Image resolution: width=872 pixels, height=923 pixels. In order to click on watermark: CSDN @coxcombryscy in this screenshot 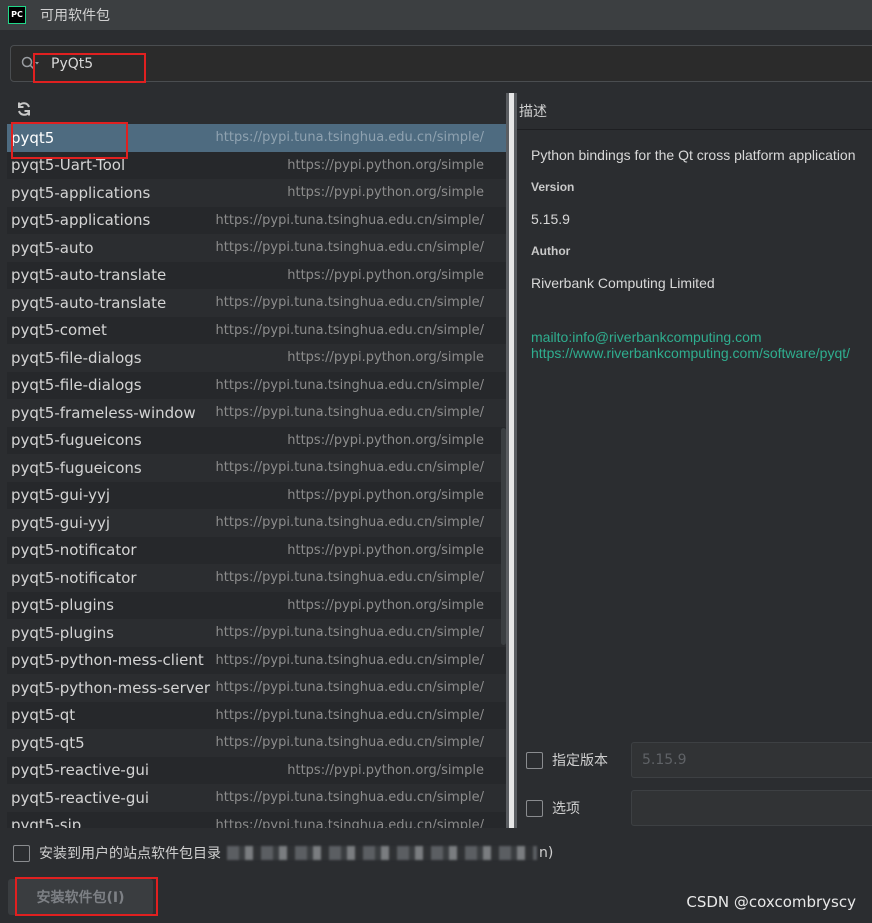, I will do `click(771, 902)`.